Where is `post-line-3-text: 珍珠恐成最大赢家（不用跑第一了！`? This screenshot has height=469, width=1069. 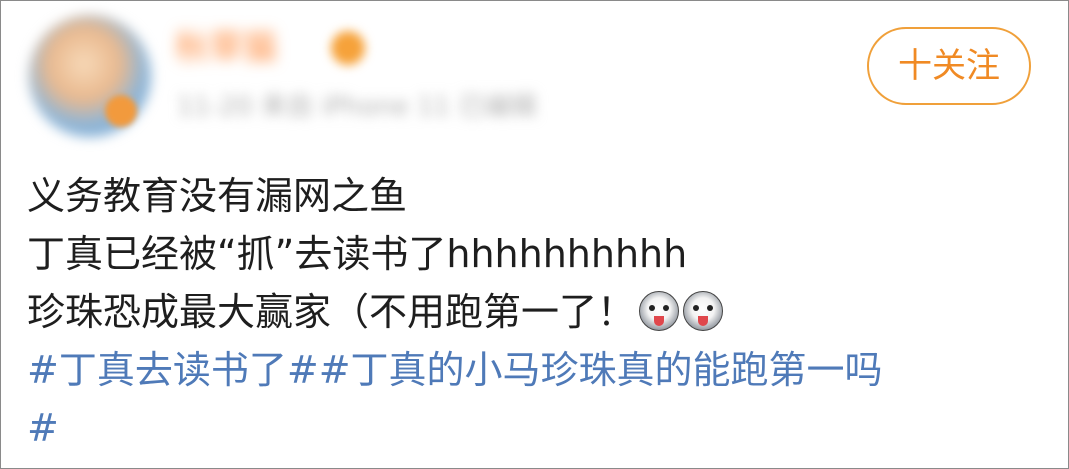
post-line-3-text: 珍珠恐成最大赢家（不用跑第一了！ is located at coordinates (331, 312).